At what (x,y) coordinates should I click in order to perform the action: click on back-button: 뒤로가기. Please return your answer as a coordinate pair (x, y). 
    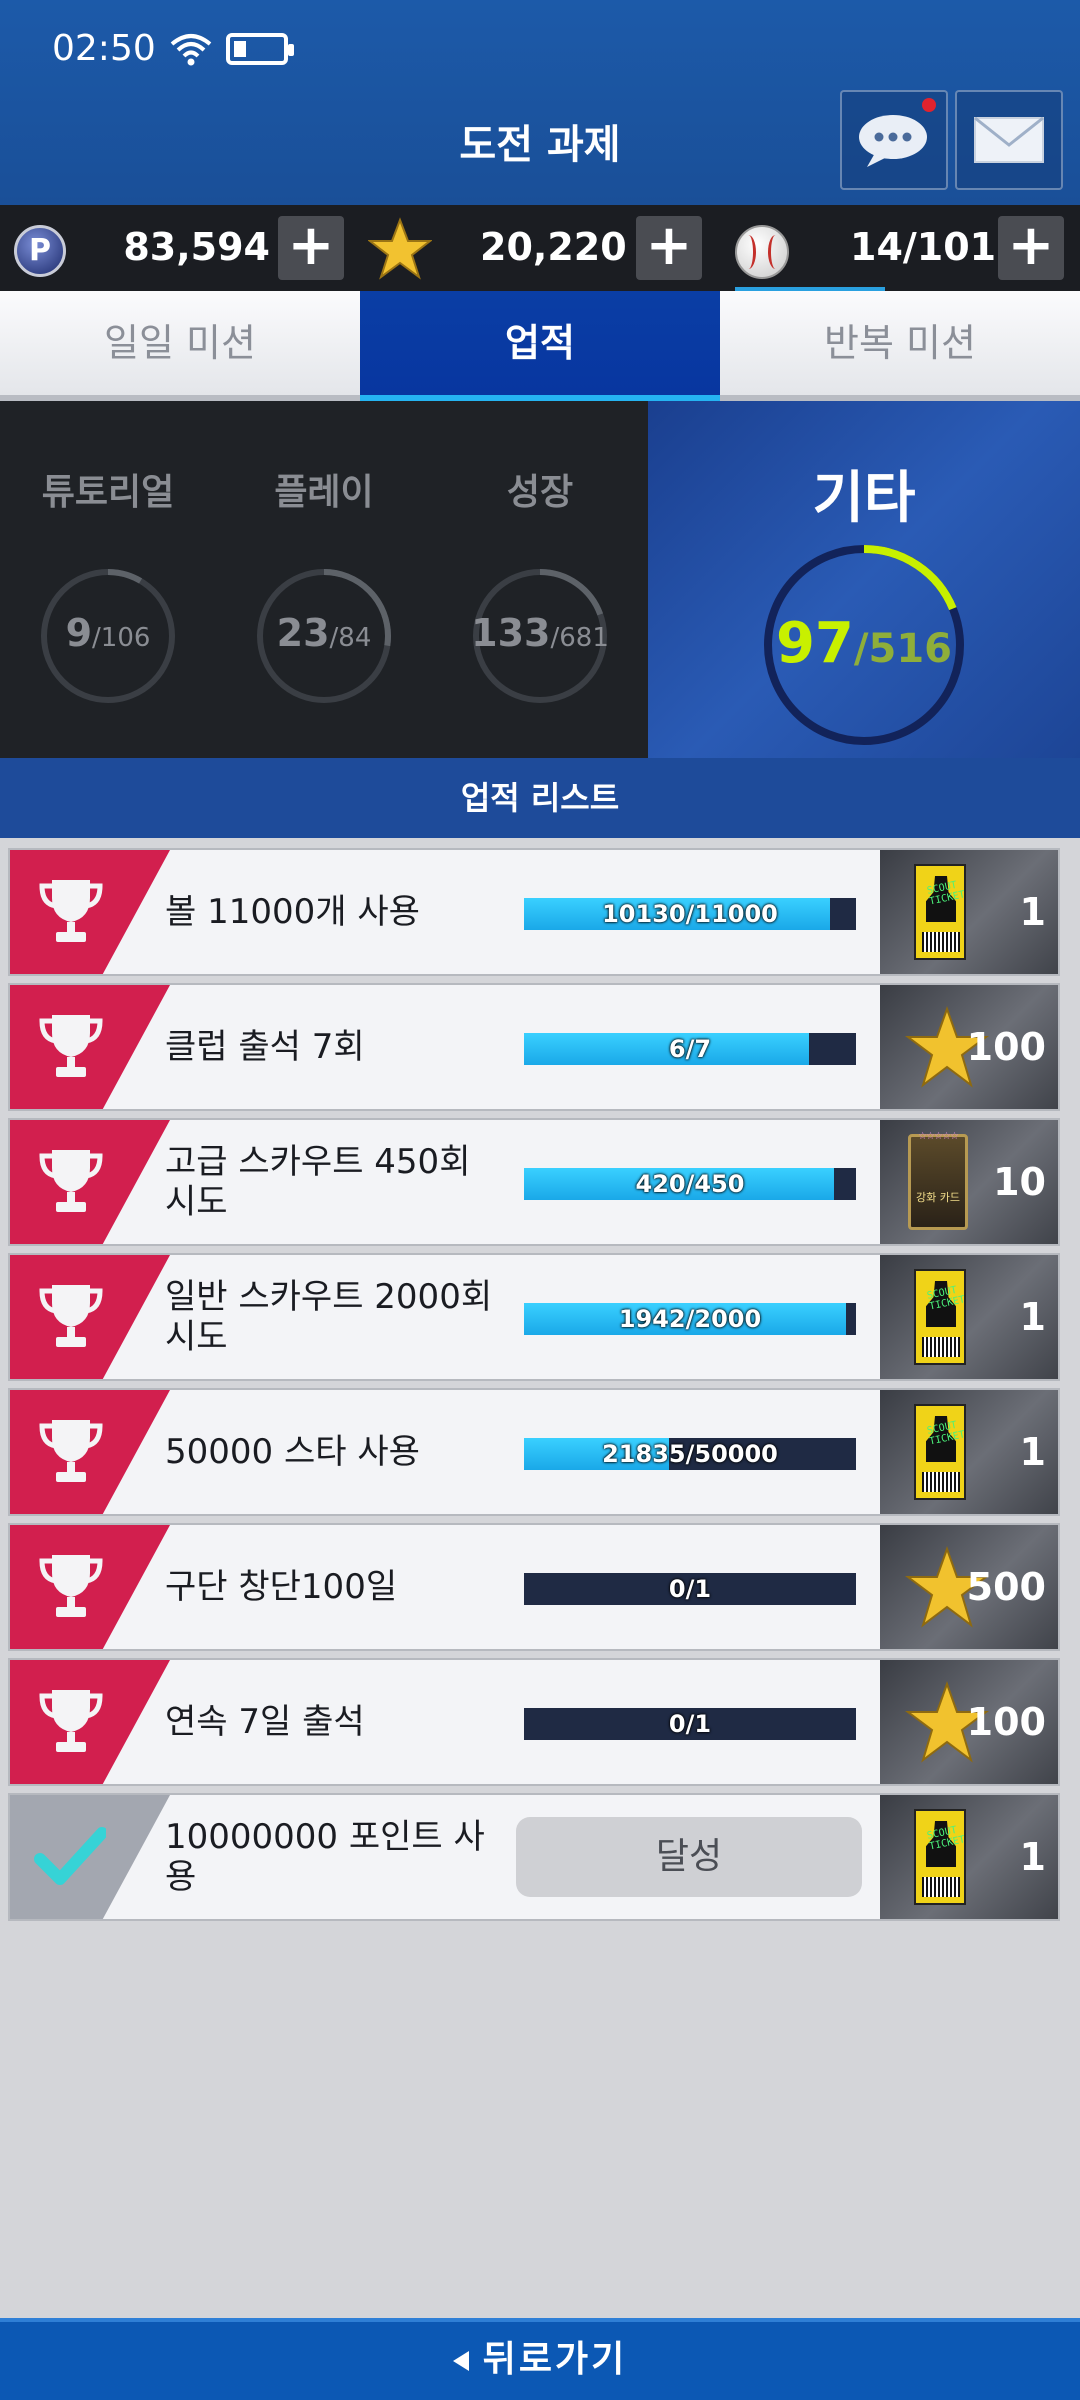
    Looking at the image, I should click on (540, 2359).